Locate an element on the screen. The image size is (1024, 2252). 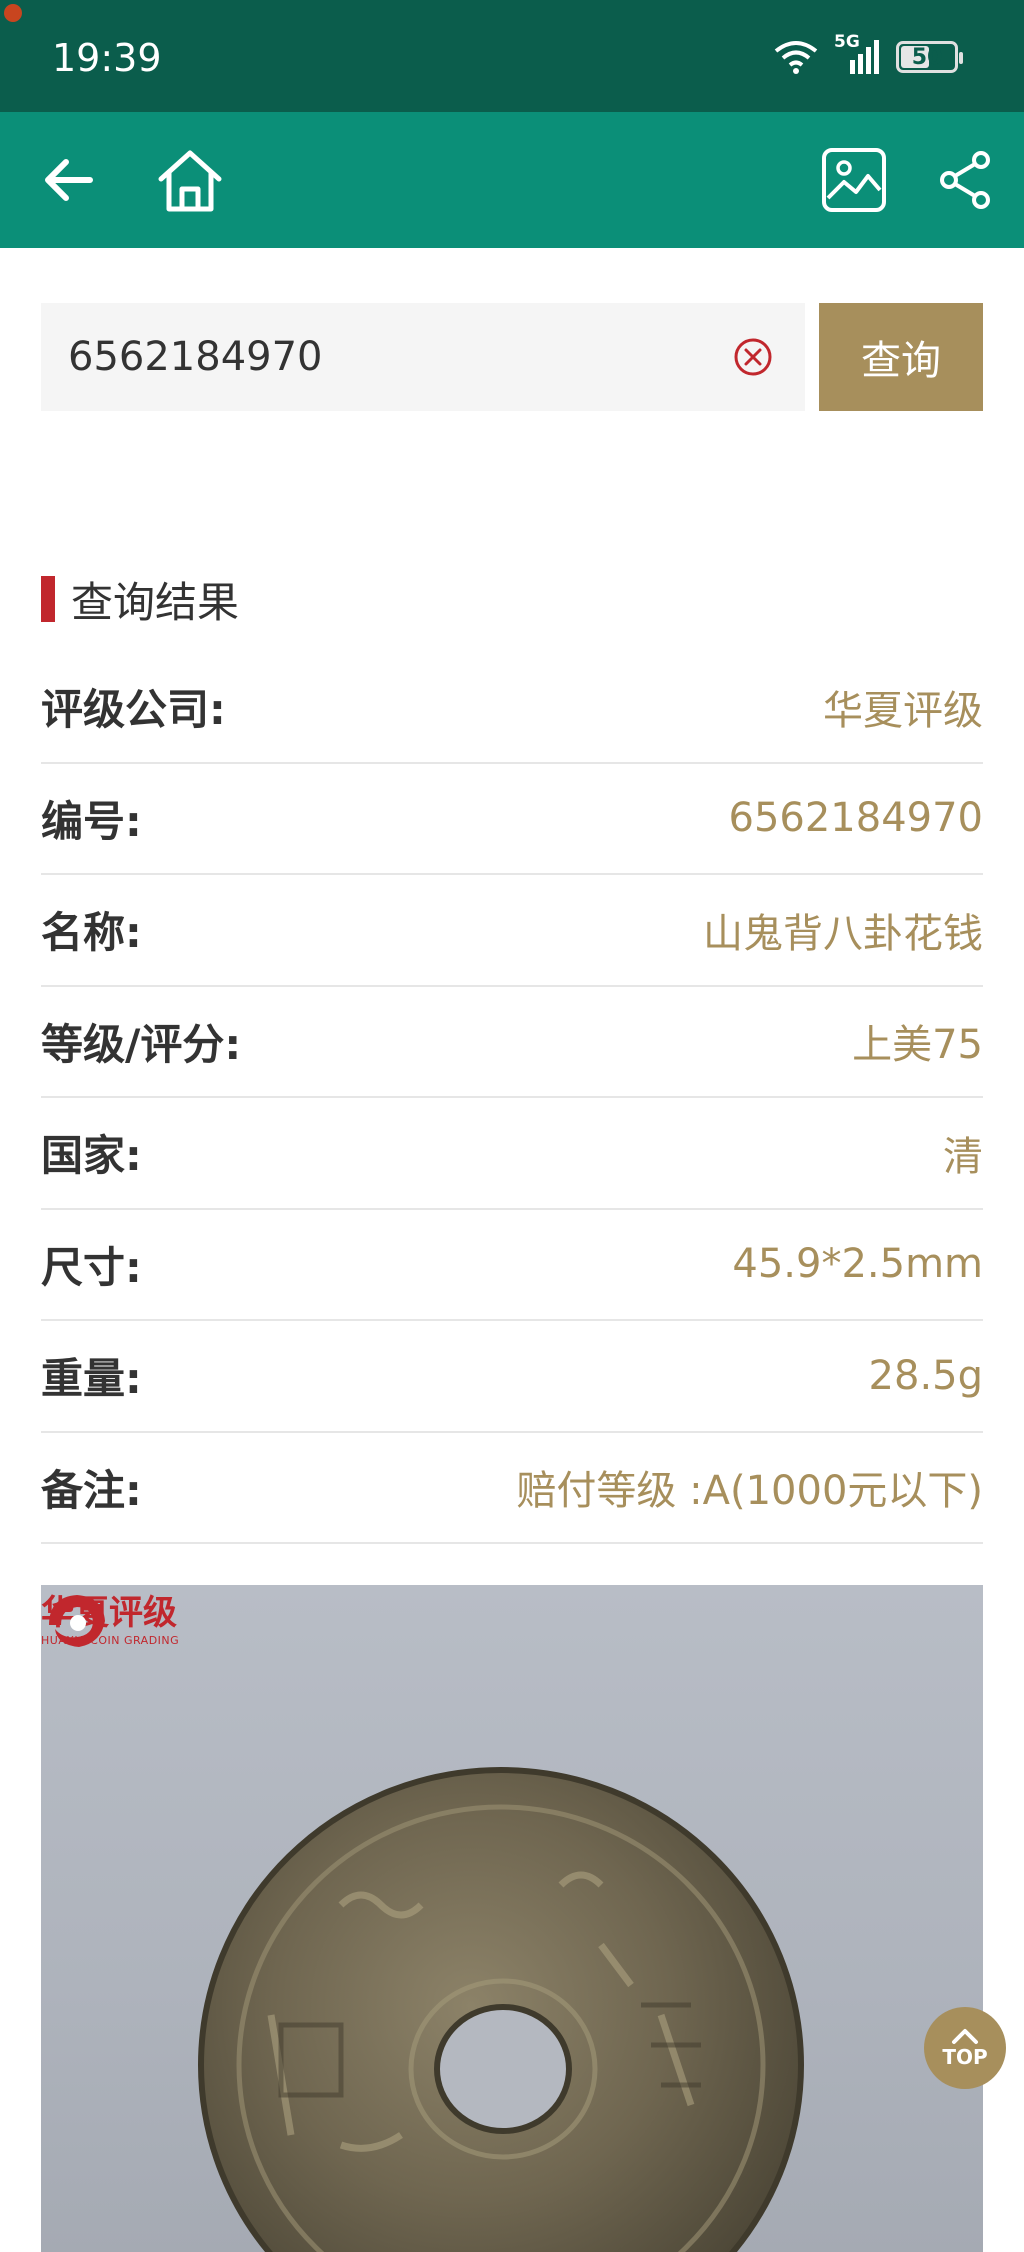
row-value: 上美75 is located at coordinates (917, 1045).